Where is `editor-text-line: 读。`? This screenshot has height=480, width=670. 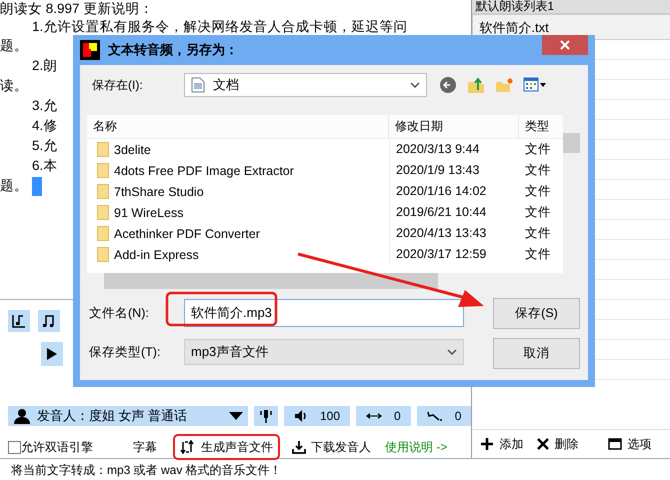 editor-text-line: 读。 is located at coordinates (14, 86).